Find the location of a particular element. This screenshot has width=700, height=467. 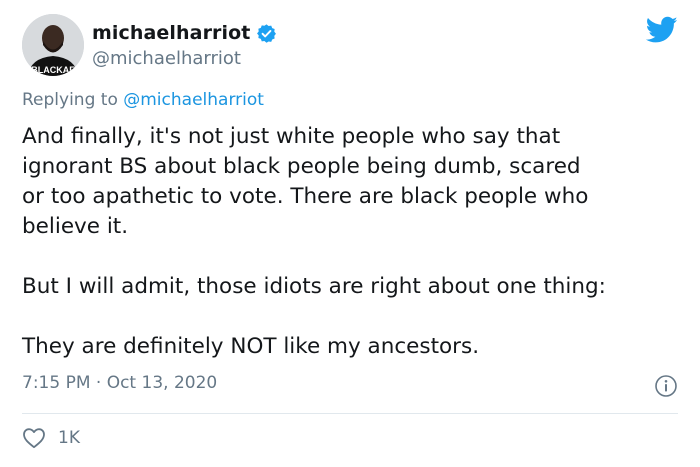

heart-icon is located at coordinates (34, 438).